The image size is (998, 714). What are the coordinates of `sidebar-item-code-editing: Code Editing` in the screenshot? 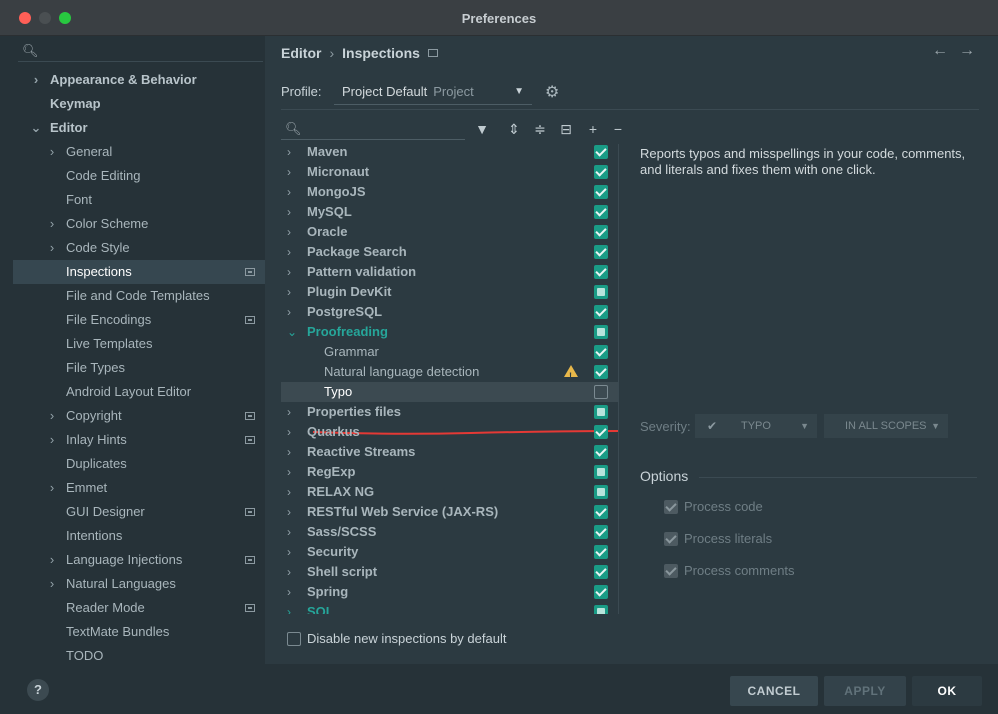 It's located at (139, 176).